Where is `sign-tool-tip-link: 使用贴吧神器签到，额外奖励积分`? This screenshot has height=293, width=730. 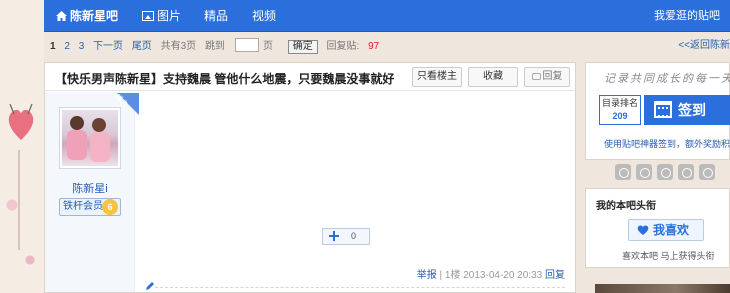
sign-tool-tip-link: 使用贴吧神器签到，额外奖励积分 is located at coordinates (667, 143).